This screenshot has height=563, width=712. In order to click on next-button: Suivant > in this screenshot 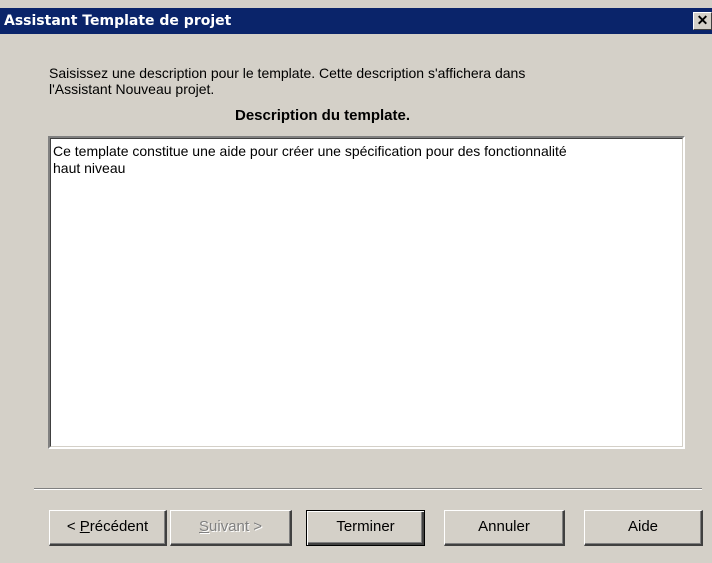, I will do `click(231, 528)`.